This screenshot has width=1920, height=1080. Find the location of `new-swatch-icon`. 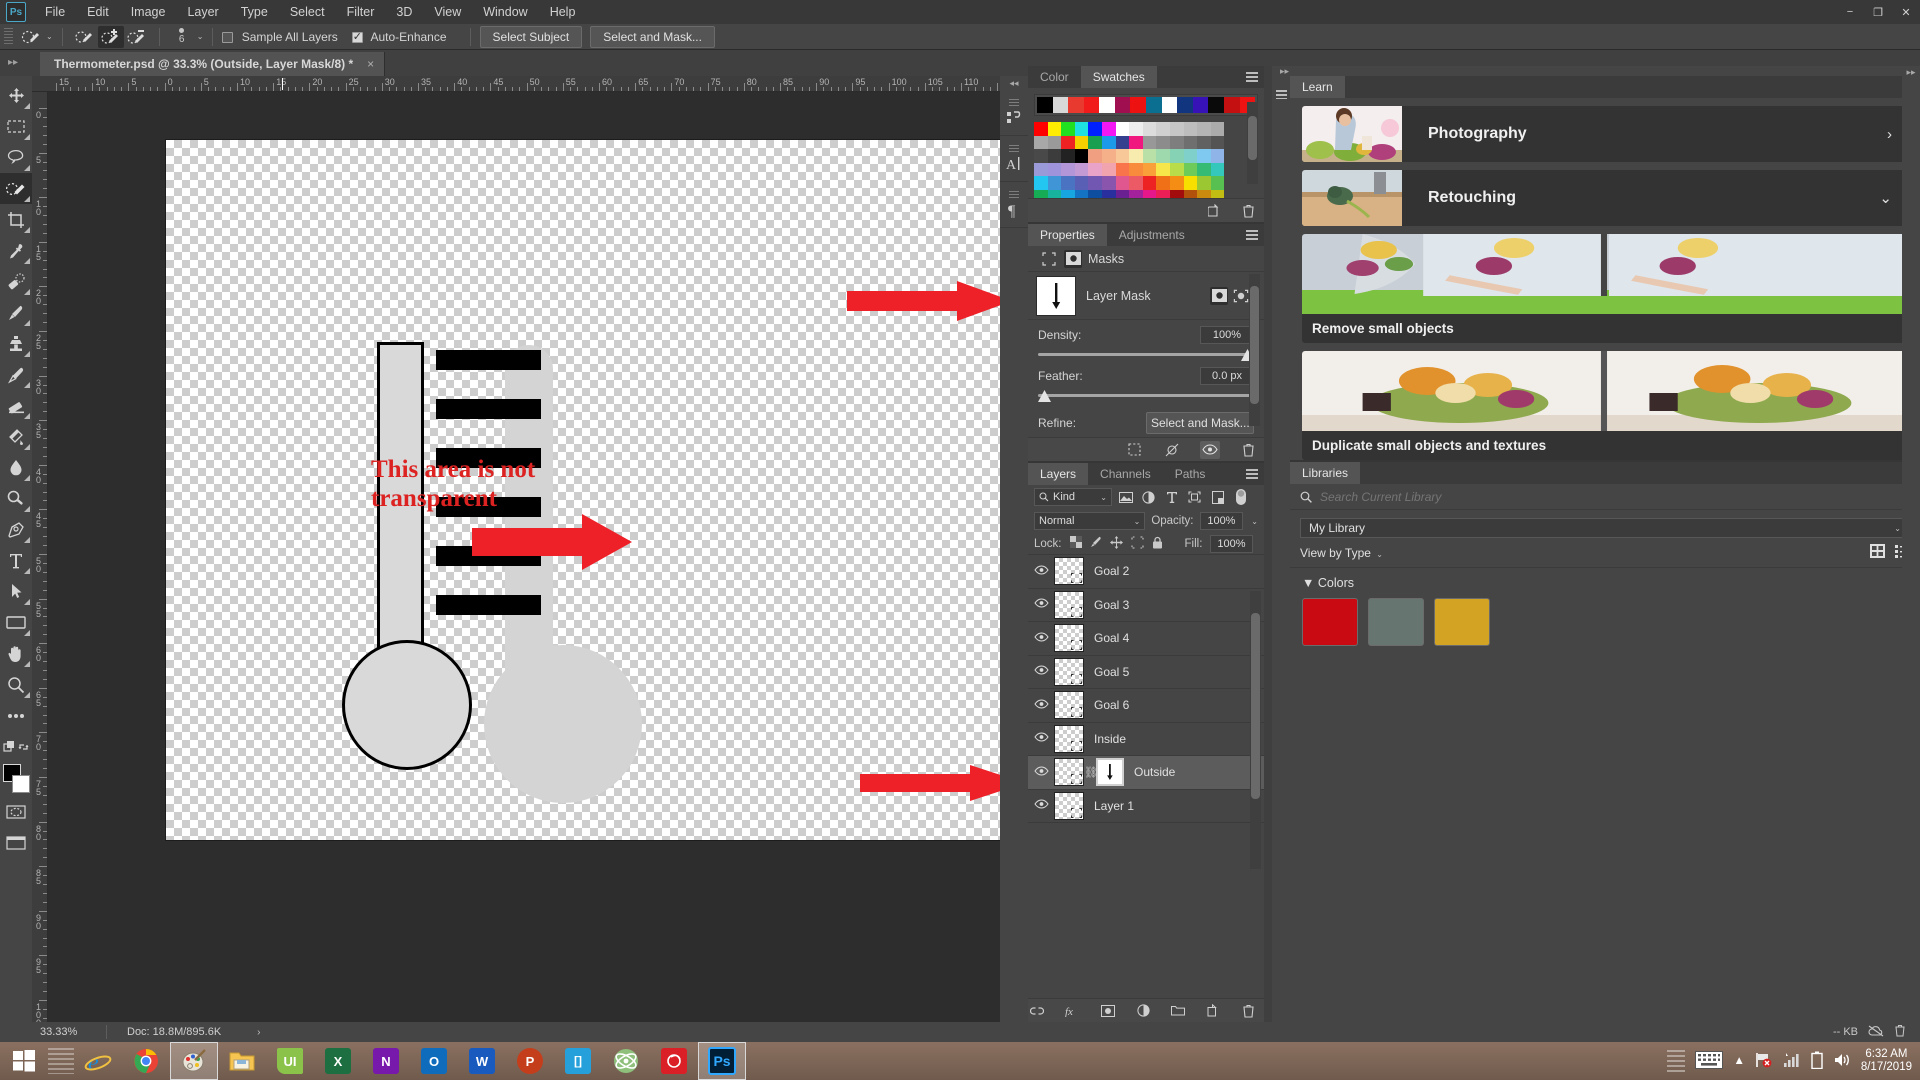

new-swatch-icon is located at coordinates (1214, 211).